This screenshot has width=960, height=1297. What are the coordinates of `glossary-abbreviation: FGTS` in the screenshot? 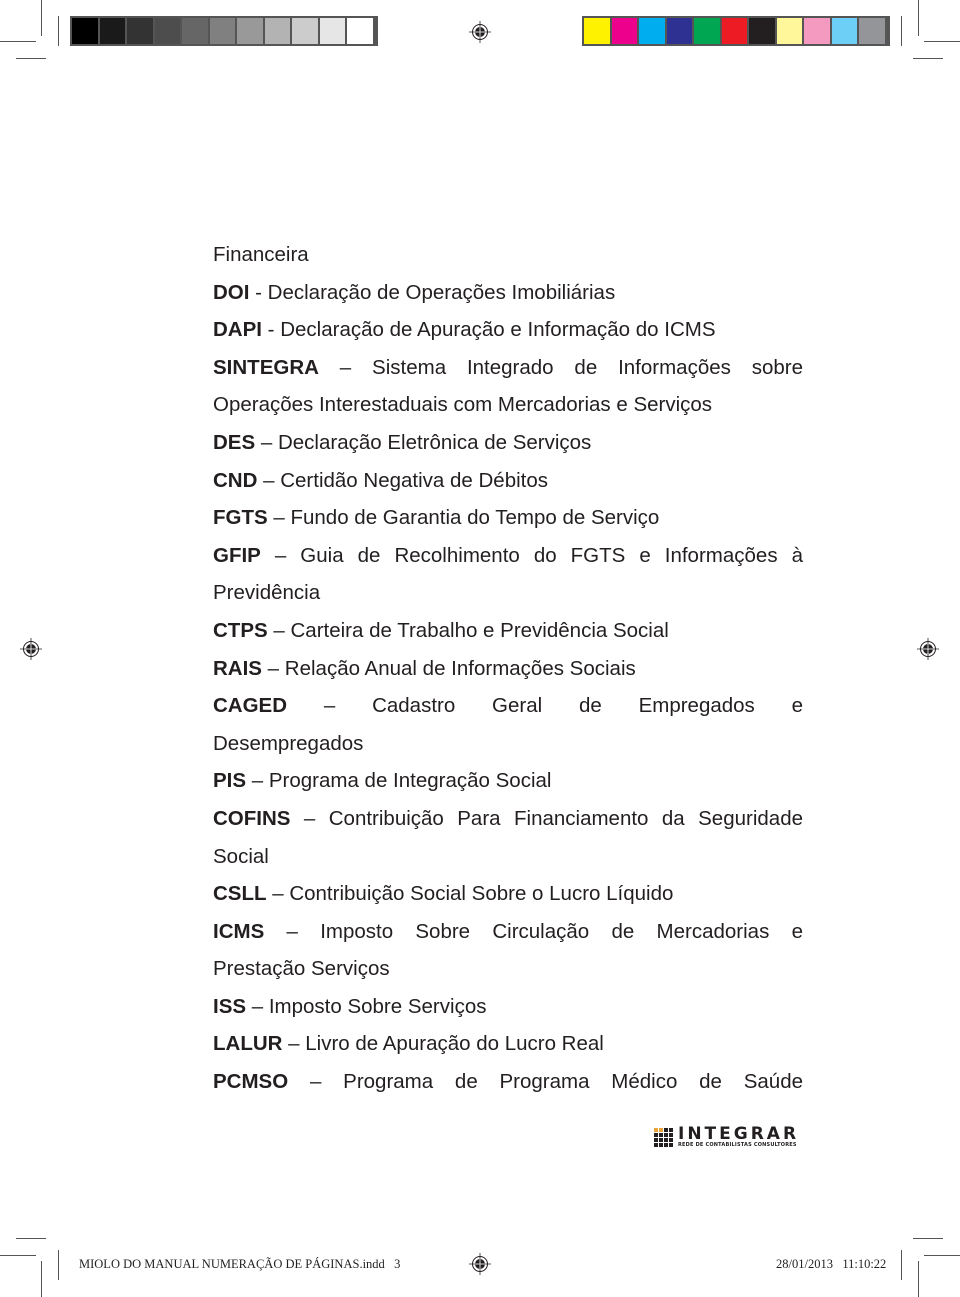 It's located at (240, 518).